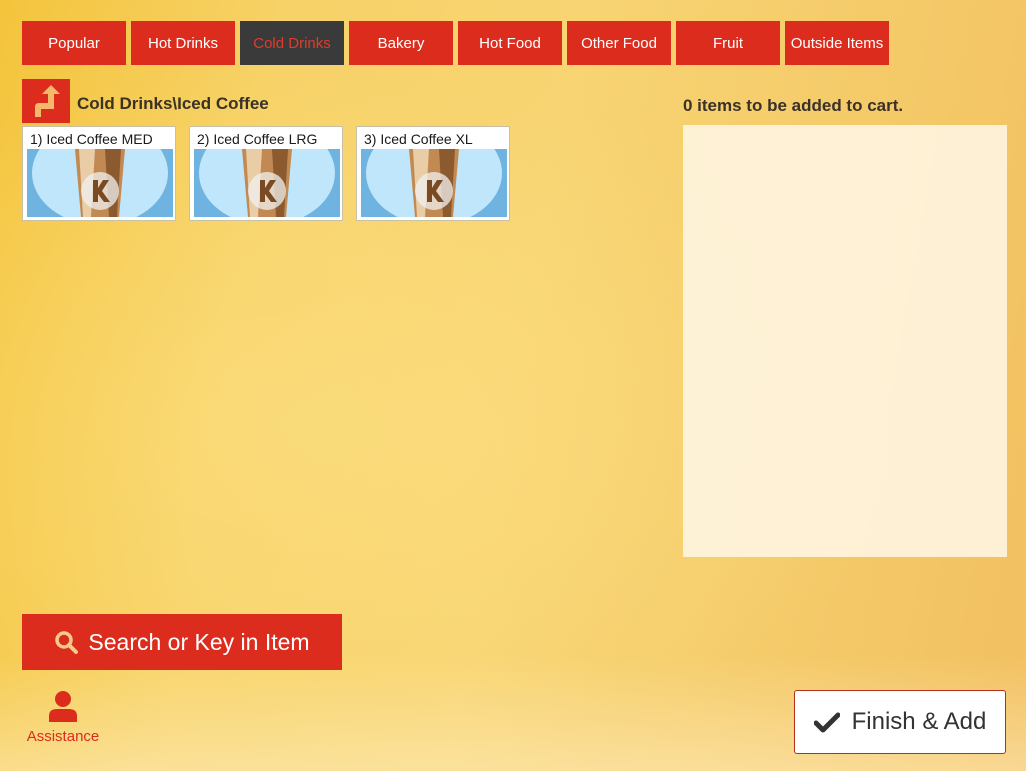  Describe the element at coordinates (919, 721) in the screenshot. I see `finish-button-label: Finish & Add` at that location.